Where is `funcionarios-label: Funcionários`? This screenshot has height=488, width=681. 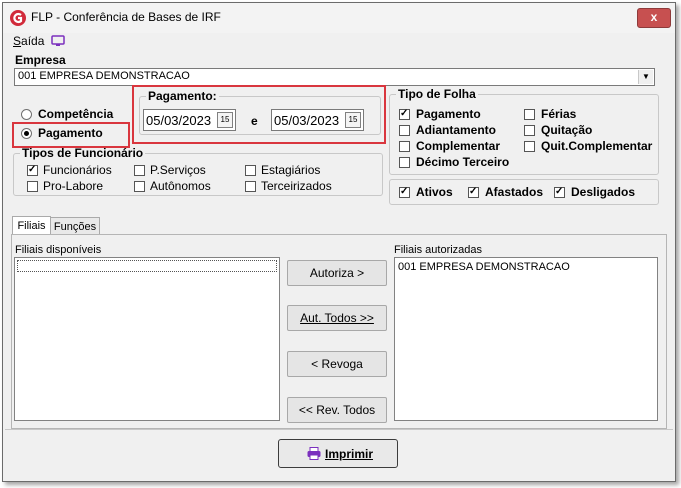 funcionarios-label: Funcionários is located at coordinates (77, 170).